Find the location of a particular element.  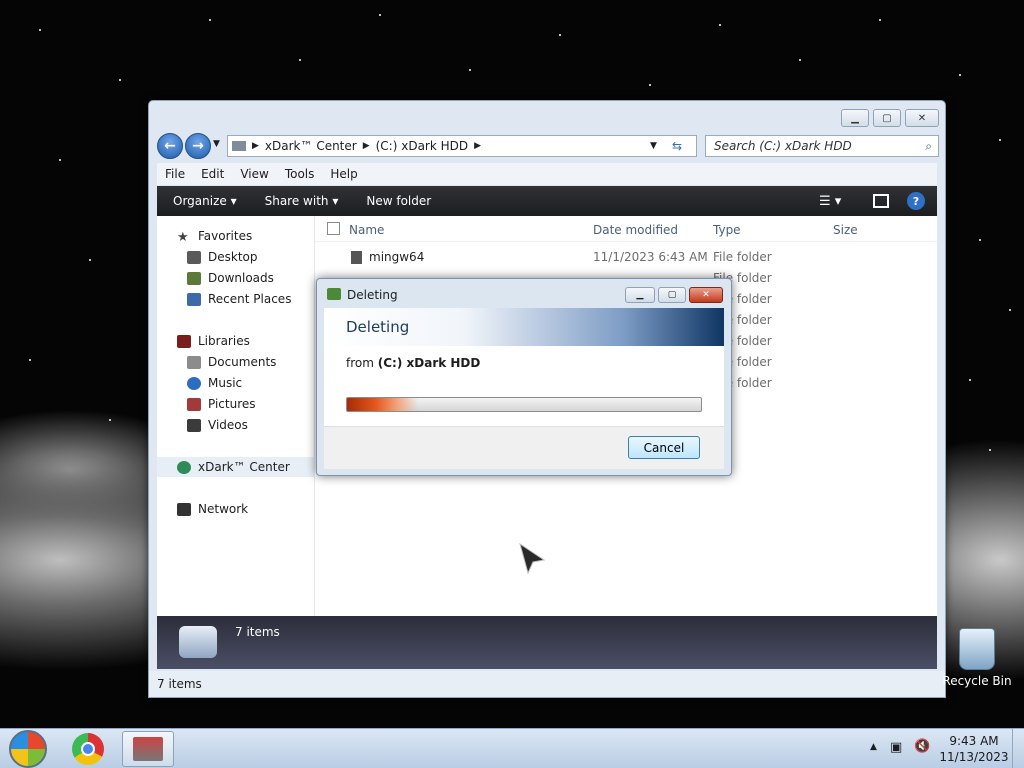

windows-logo-icon is located at coordinates (28, 749).